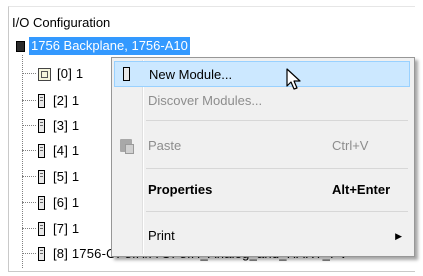  I want to click on menu-item-paste: Paste Ctrl+V, so click(262, 146).